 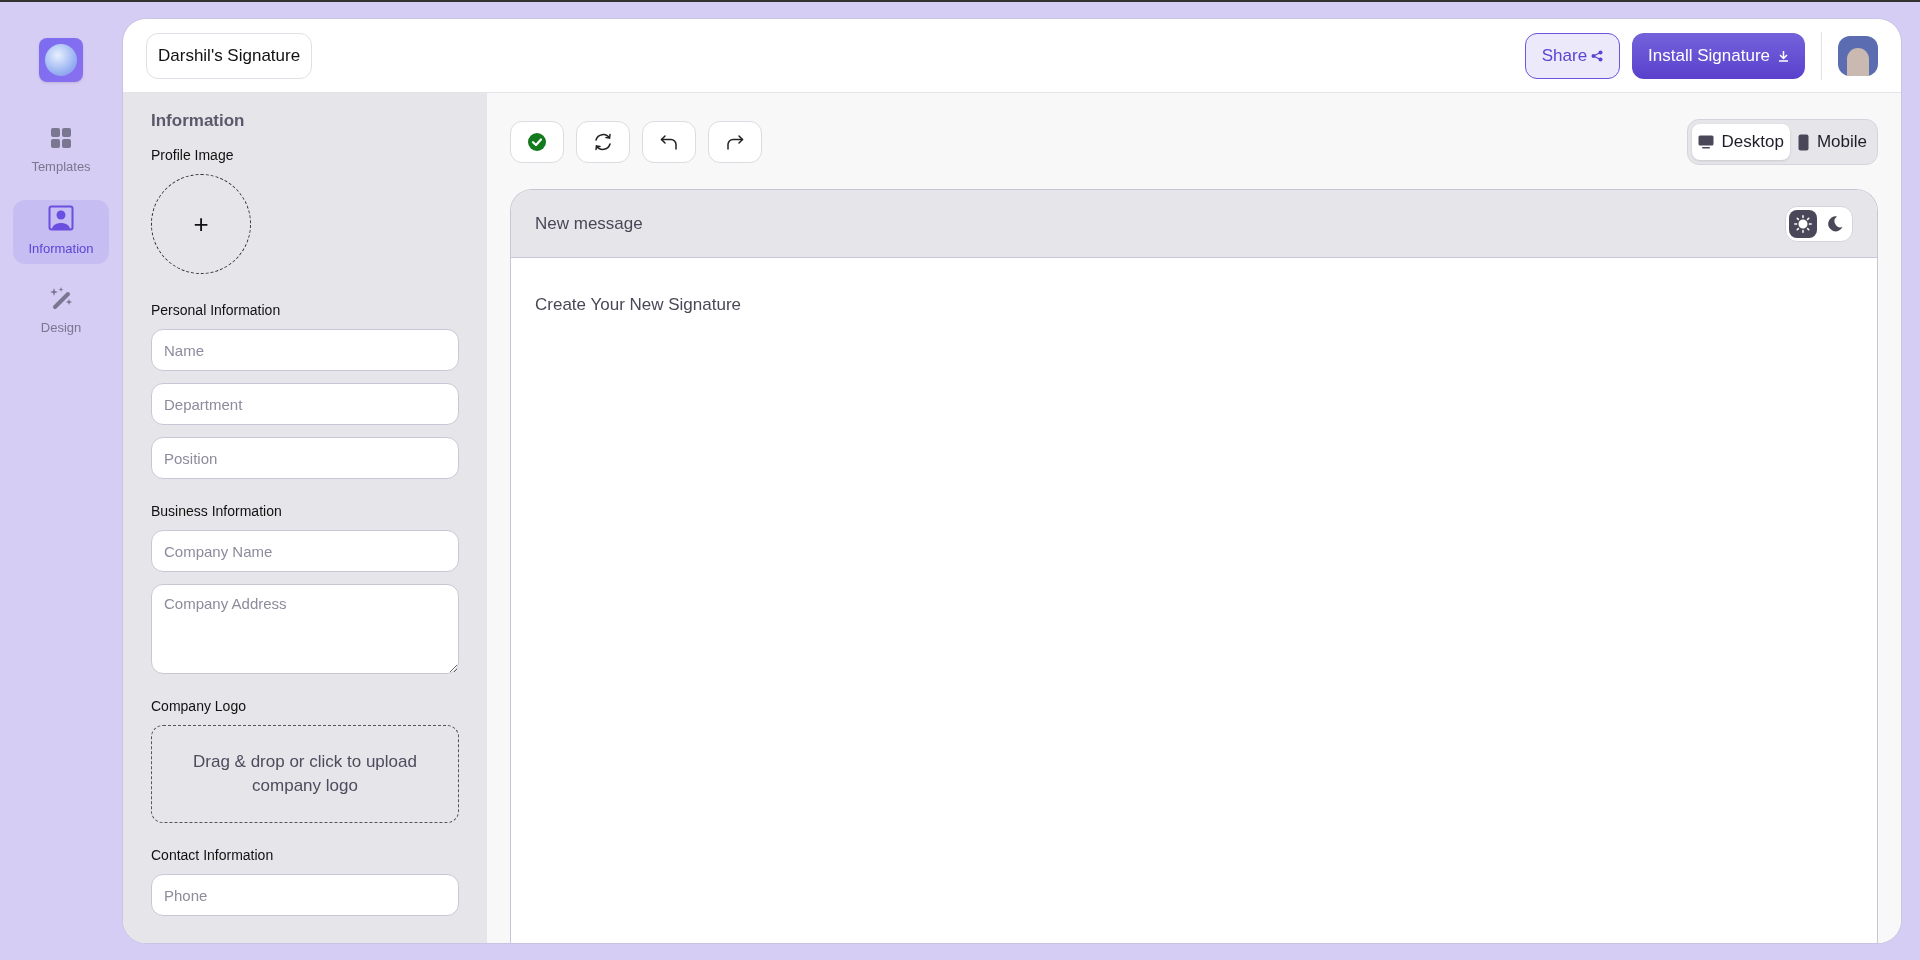 What do you see at coordinates (1832, 142) in the screenshot?
I see `view-tab: Mobile` at bounding box center [1832, 142].